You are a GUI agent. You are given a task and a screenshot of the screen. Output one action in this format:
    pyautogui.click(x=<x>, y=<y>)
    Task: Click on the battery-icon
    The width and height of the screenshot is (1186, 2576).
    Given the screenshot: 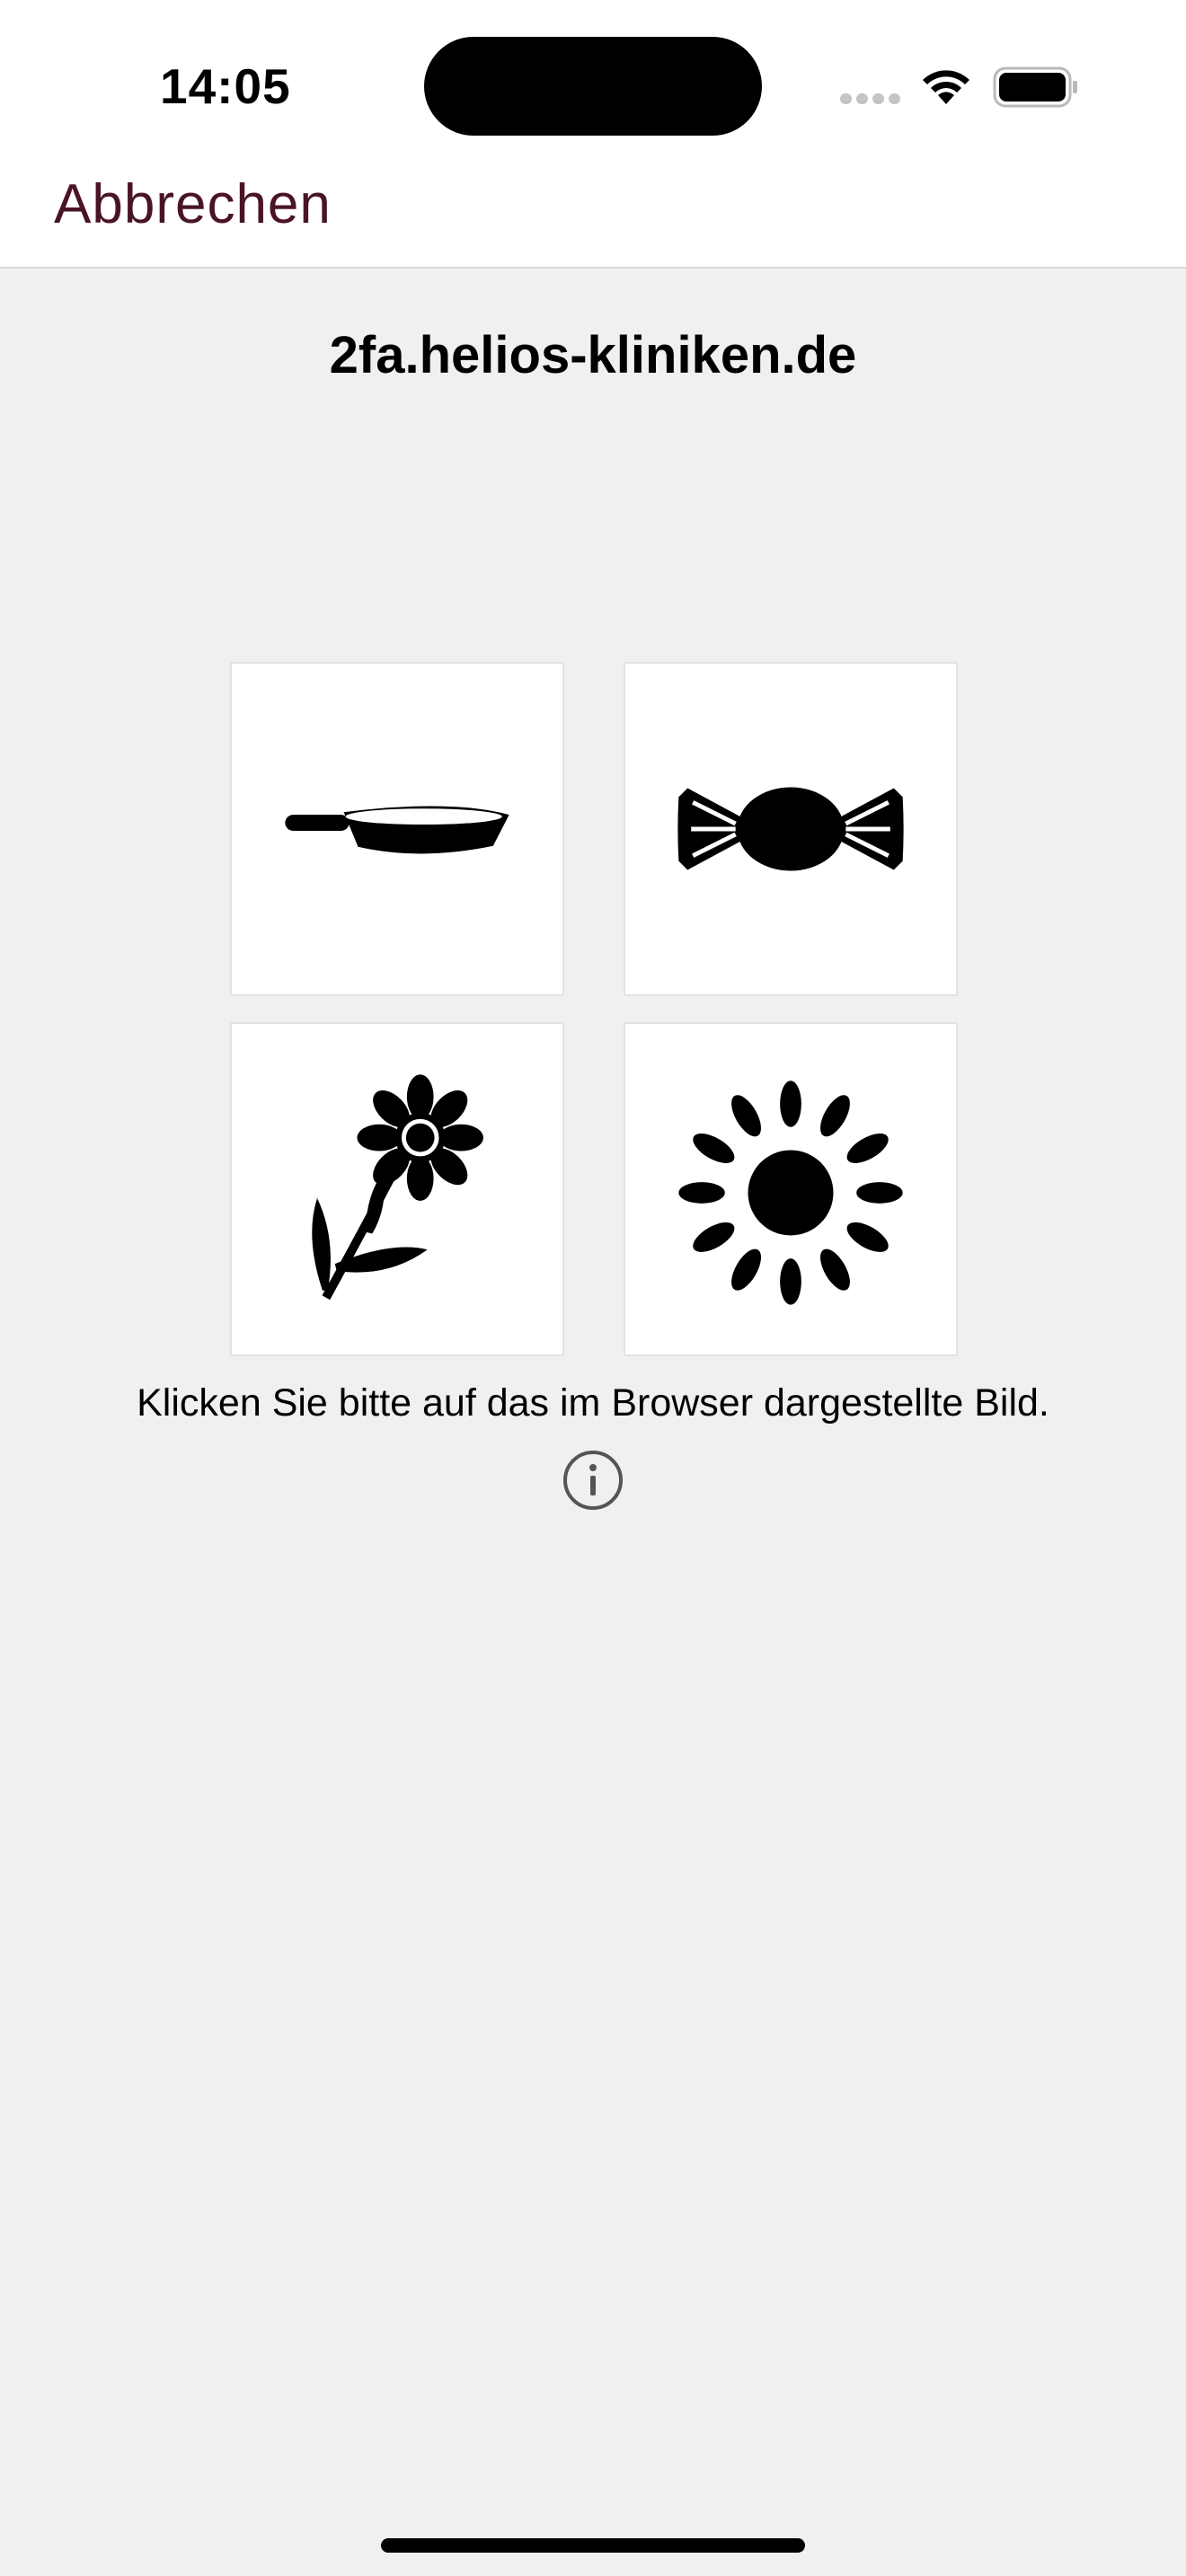 What is the action you would take?
    pyautogui.click(x=1035, y=87)
    